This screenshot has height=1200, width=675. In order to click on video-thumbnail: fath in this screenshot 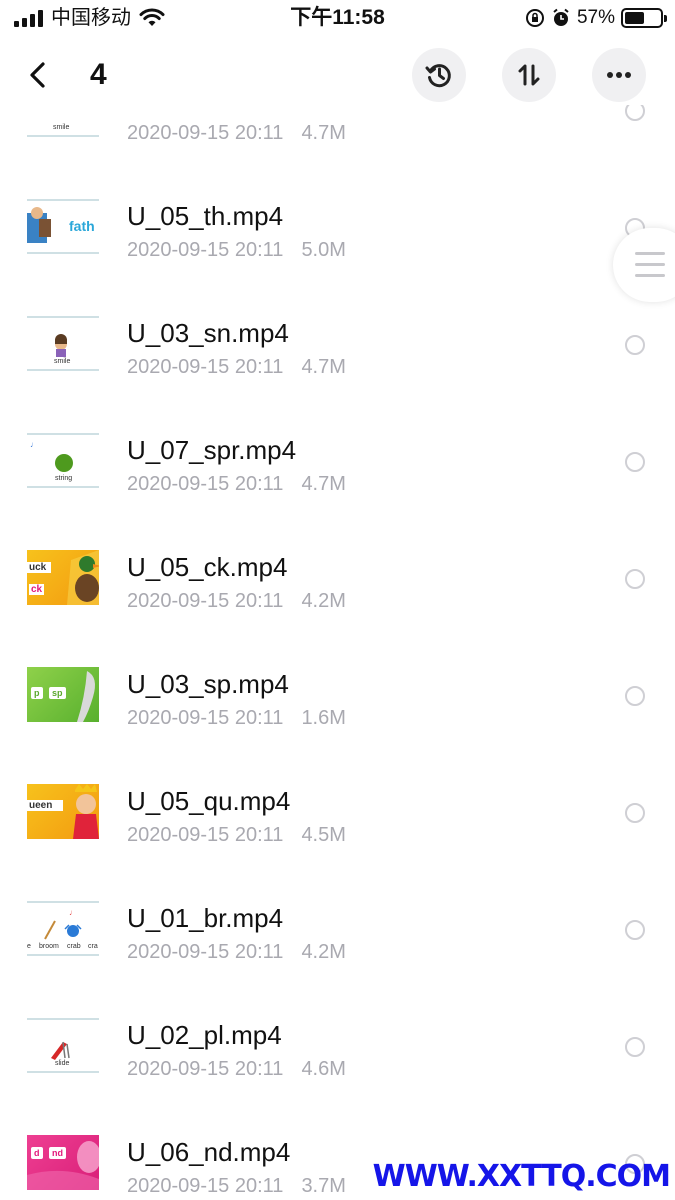, I will do `click(63, 226)`.